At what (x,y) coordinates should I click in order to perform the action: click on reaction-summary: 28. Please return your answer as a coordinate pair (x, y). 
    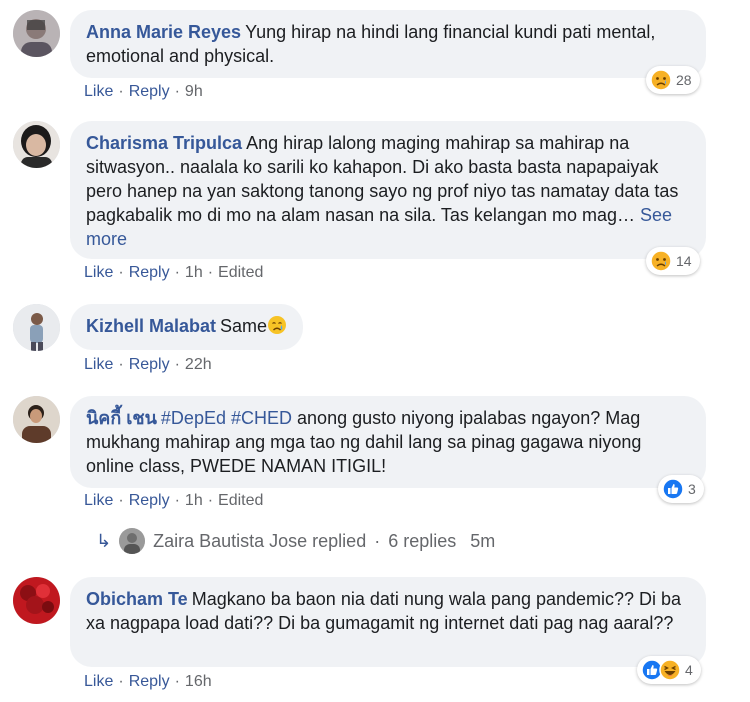
    Looking at the image, I should click on (673, 80).